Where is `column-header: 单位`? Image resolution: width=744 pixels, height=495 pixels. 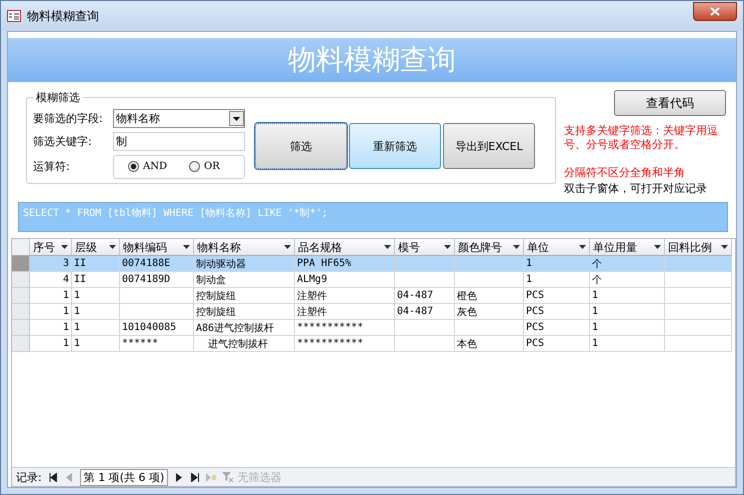
column-header: 单位 is located at coordinates (557, 247).